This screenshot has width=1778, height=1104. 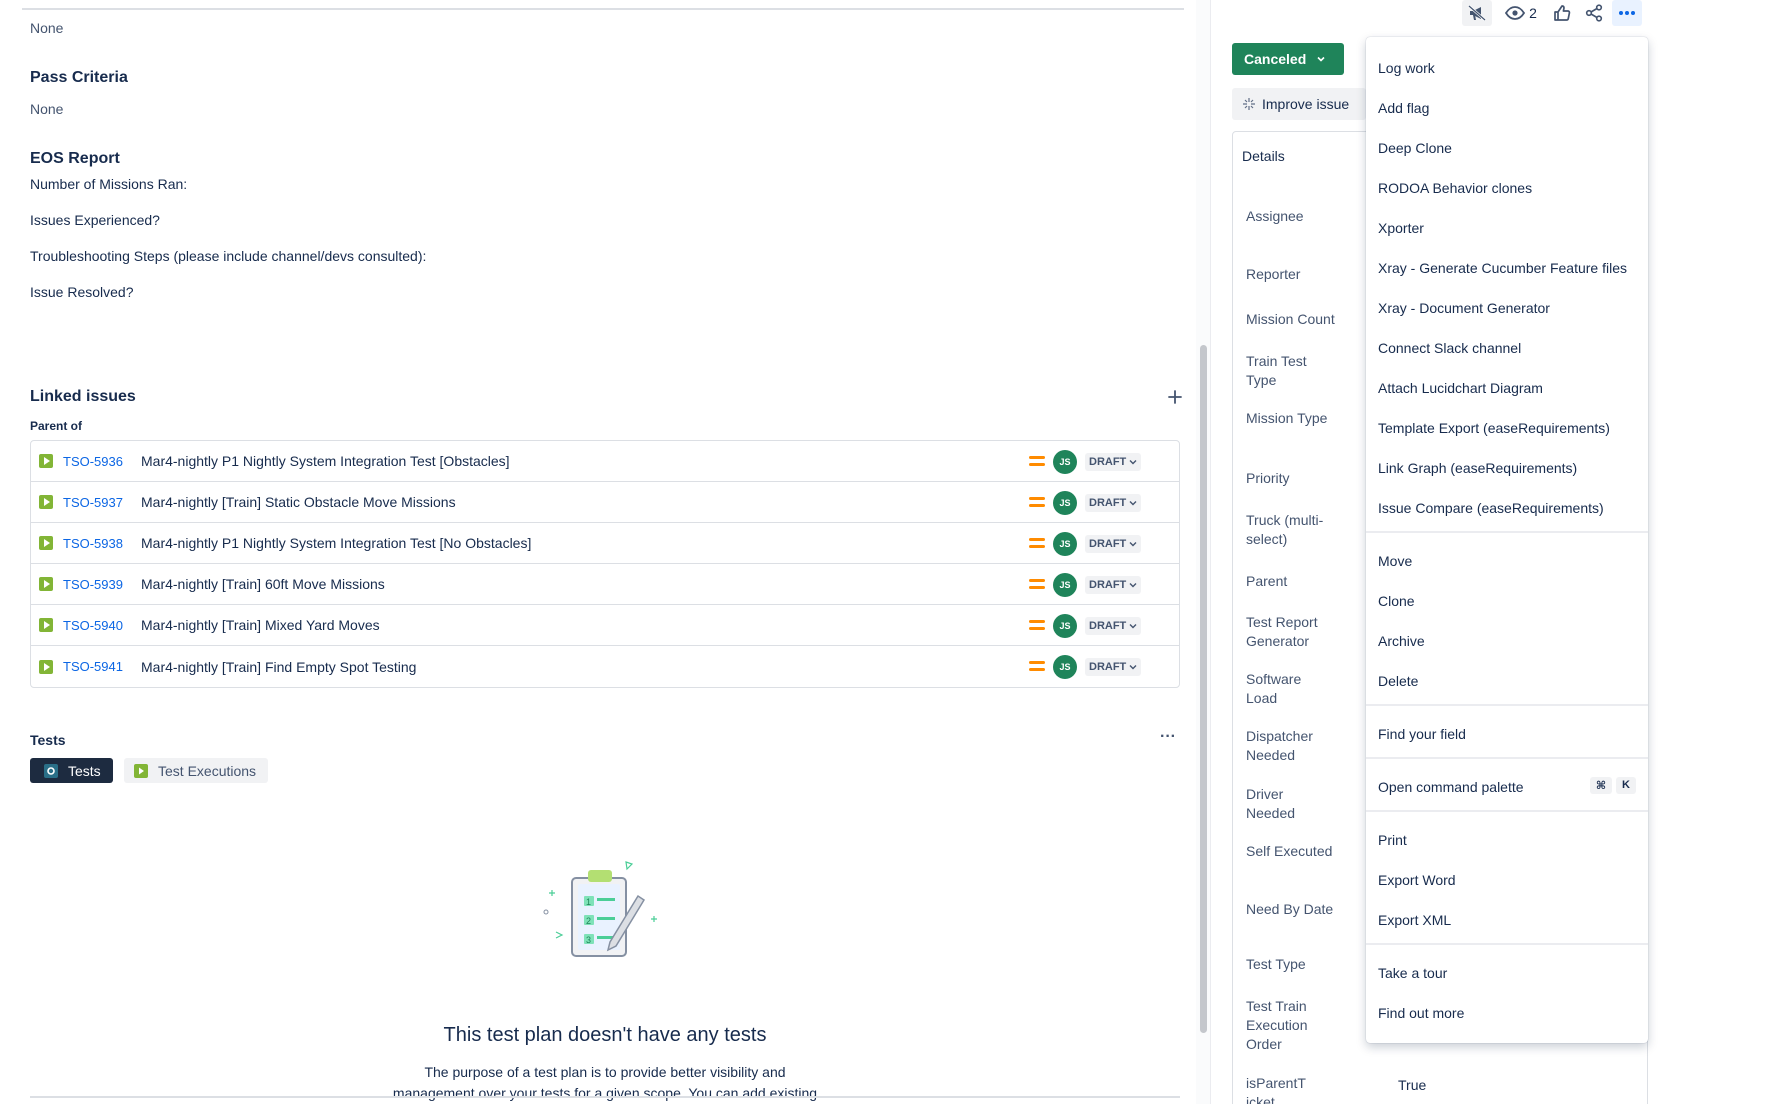 What do you see at coordinates (1282, 631) in the screenshot?
I see `field-label-test-report-generator: Test Report Generator` at bounding box center [1282, 631].